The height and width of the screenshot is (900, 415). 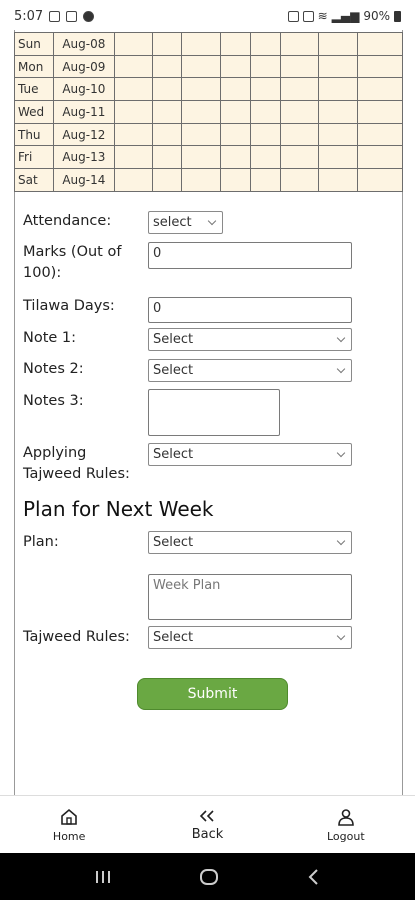 I want to click on mute-icon, so click(x=308, y=16).